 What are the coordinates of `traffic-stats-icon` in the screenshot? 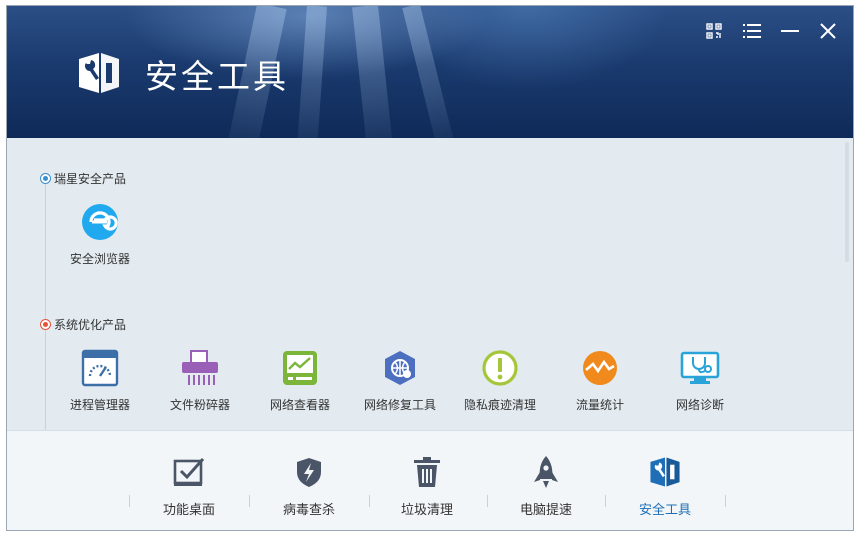 It's located at (600, 368).